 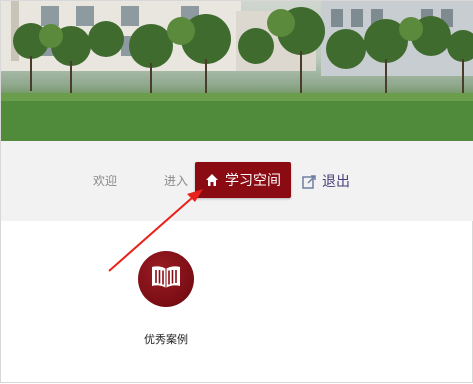 I want to click on logout-label: 退出, so click(x=336, y=182).